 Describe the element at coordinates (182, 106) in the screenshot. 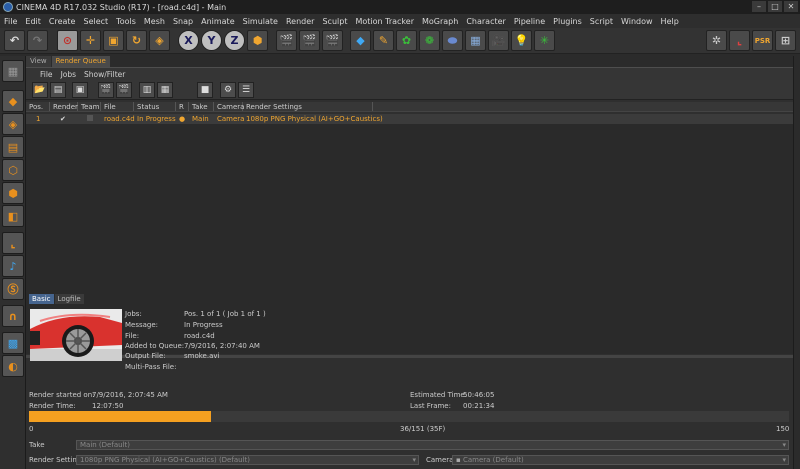

I see `header-r: R` at that location.